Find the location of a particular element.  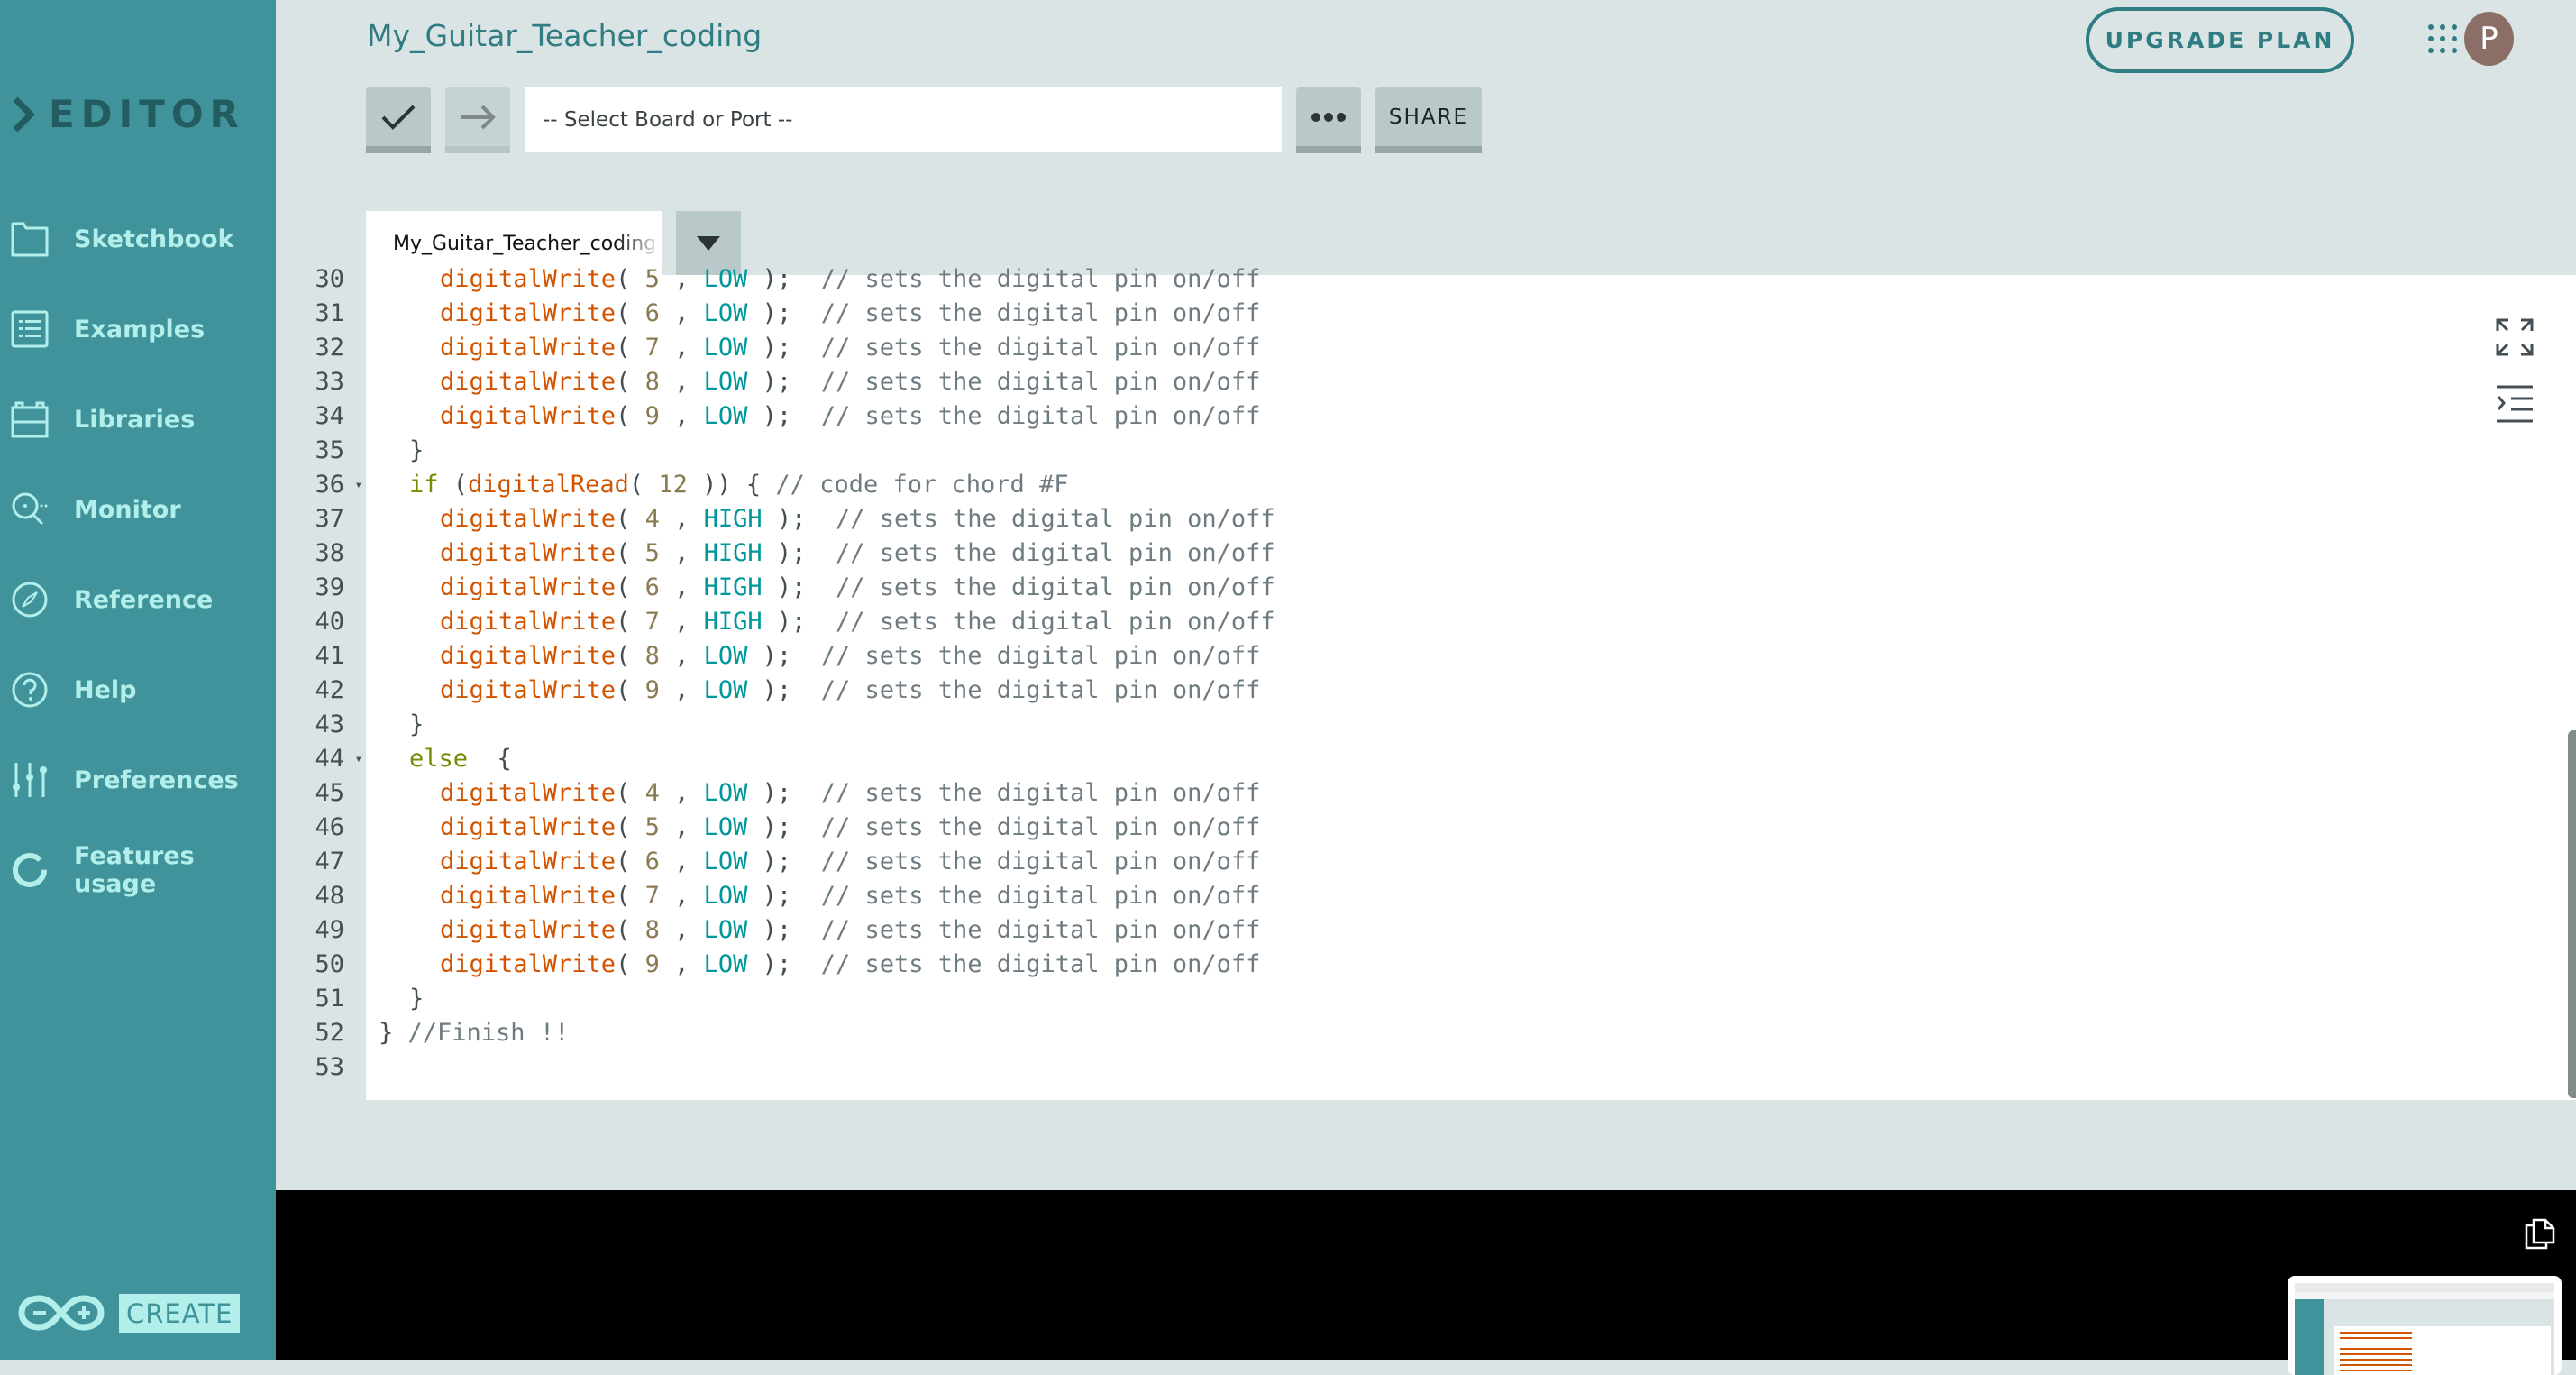

thumbnail-preview is located at coordinates (2424, 1329).